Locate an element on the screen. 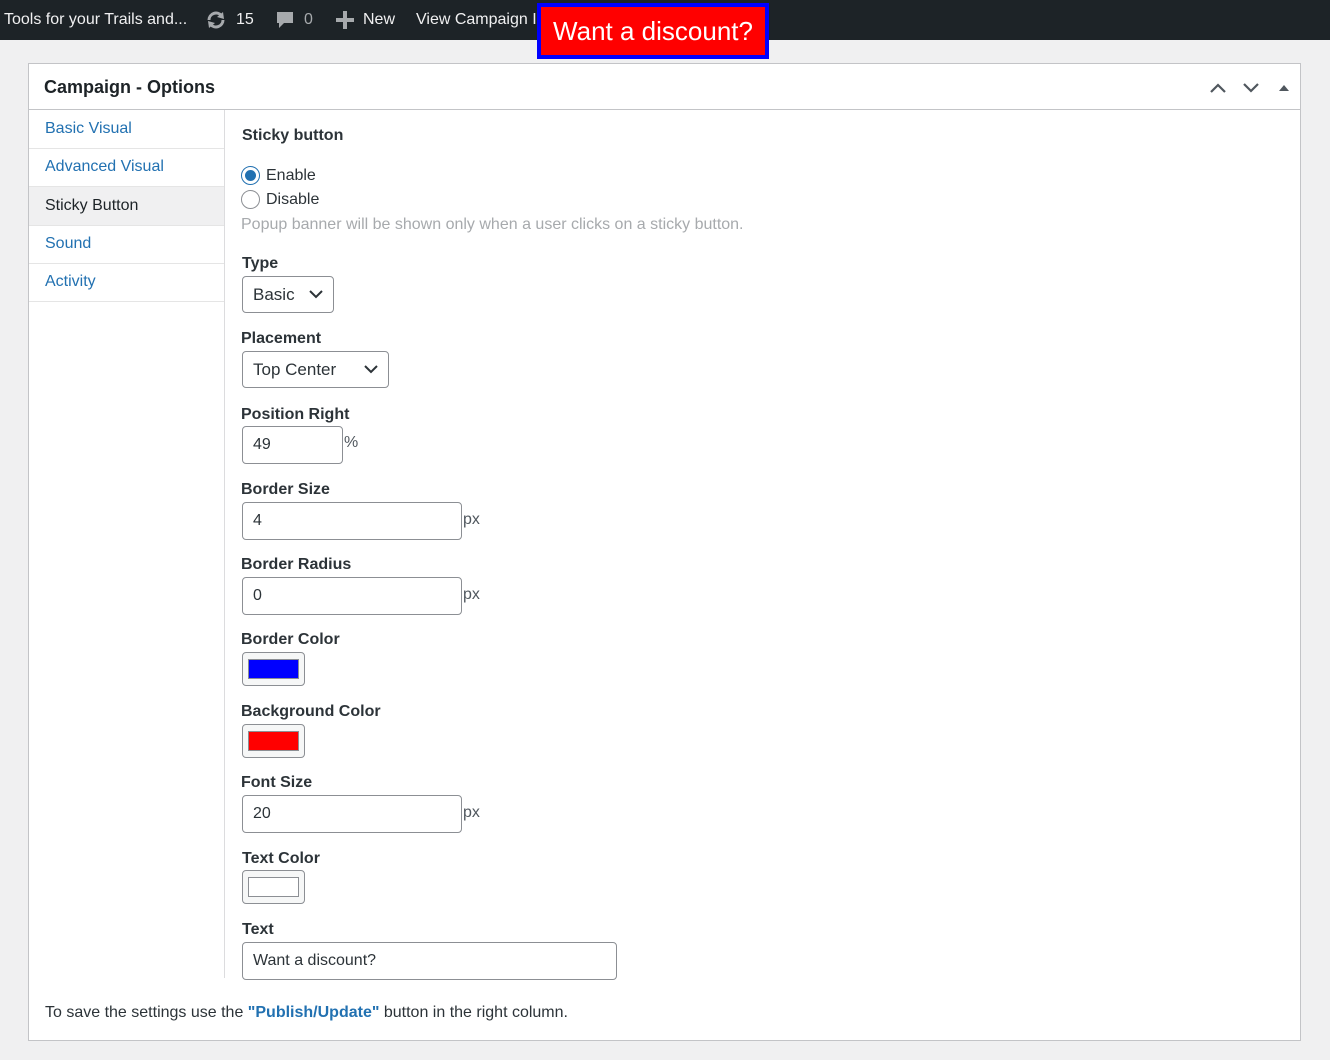  font-size-value: 20 is located at coordinates (262, 813).